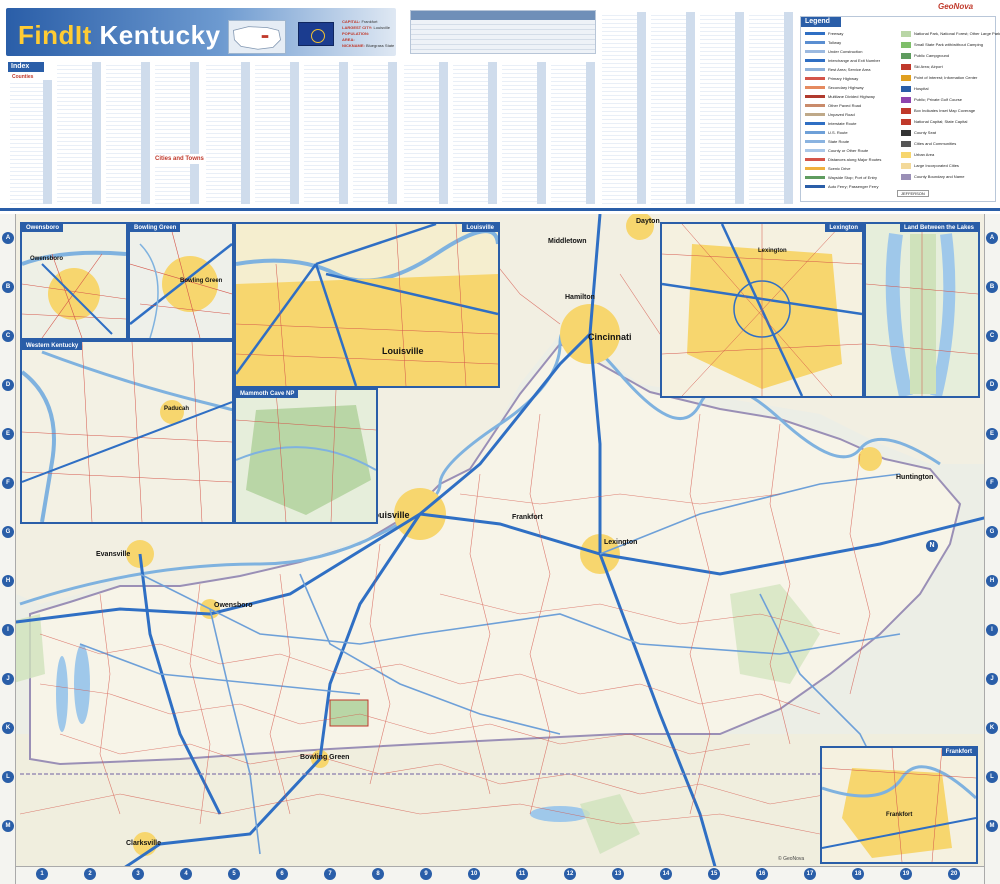  What do you see at coordinates (233, 605) in the screenshot?
I see `city-label-owensboro: Owensboro` at bounding box center [233, 605].